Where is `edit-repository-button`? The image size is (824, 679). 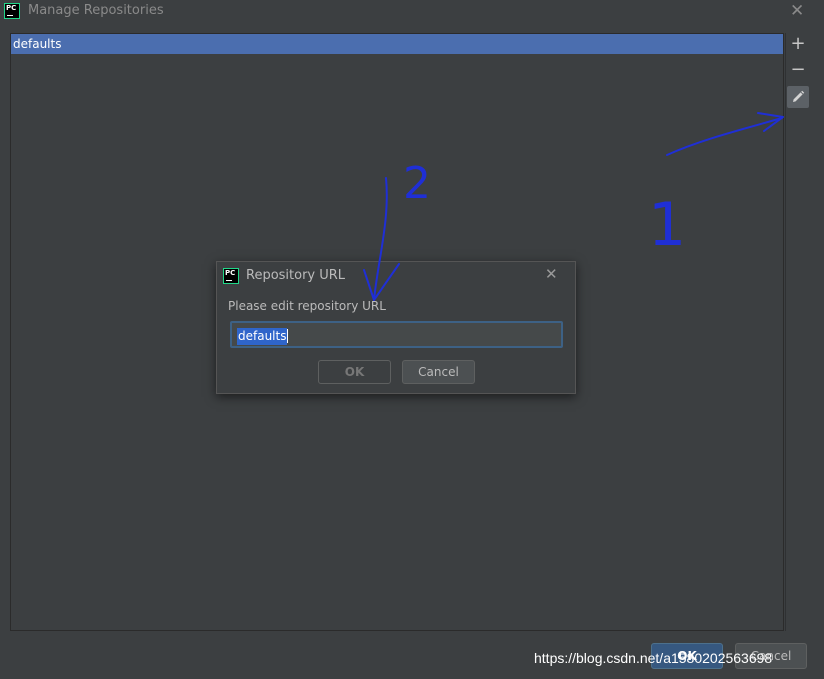 edit-repository-button is located at coordinates (798, 97).